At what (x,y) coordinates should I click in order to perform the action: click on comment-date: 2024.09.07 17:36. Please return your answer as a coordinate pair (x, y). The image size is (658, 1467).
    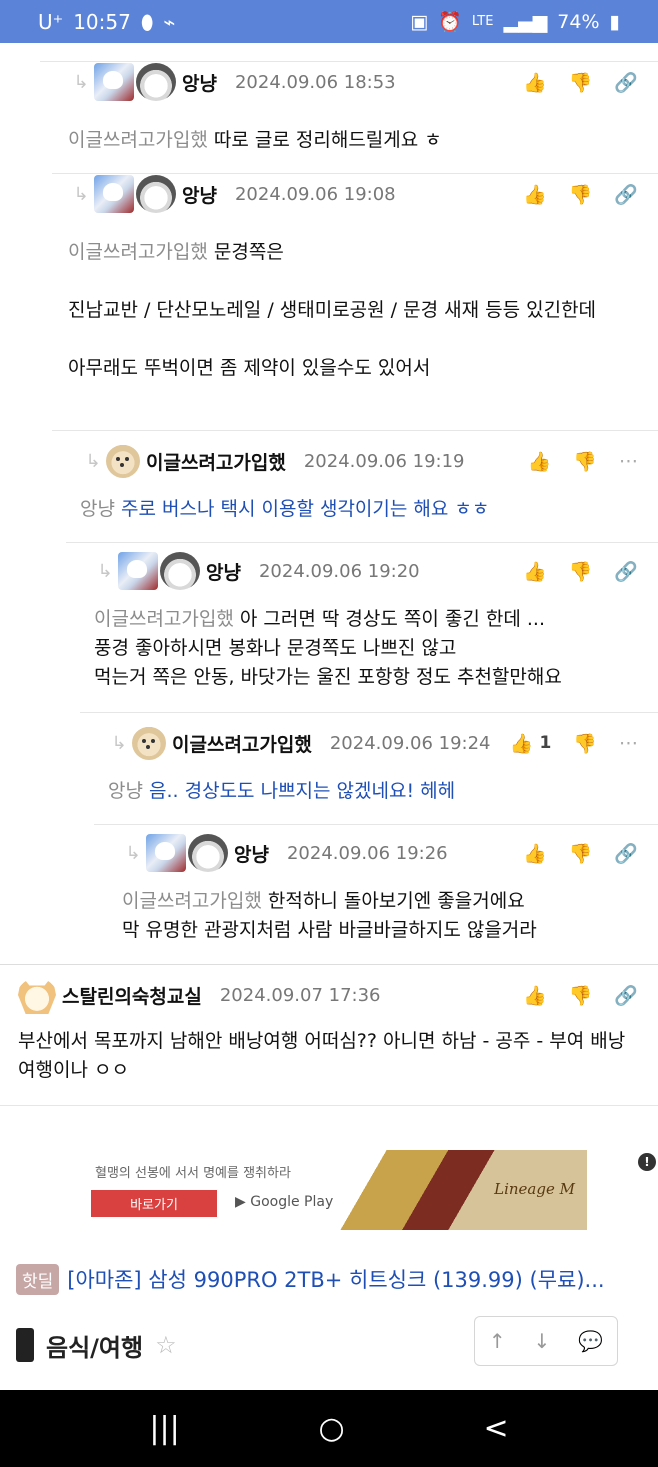
    Looking at the image, I should click on (300, 995).